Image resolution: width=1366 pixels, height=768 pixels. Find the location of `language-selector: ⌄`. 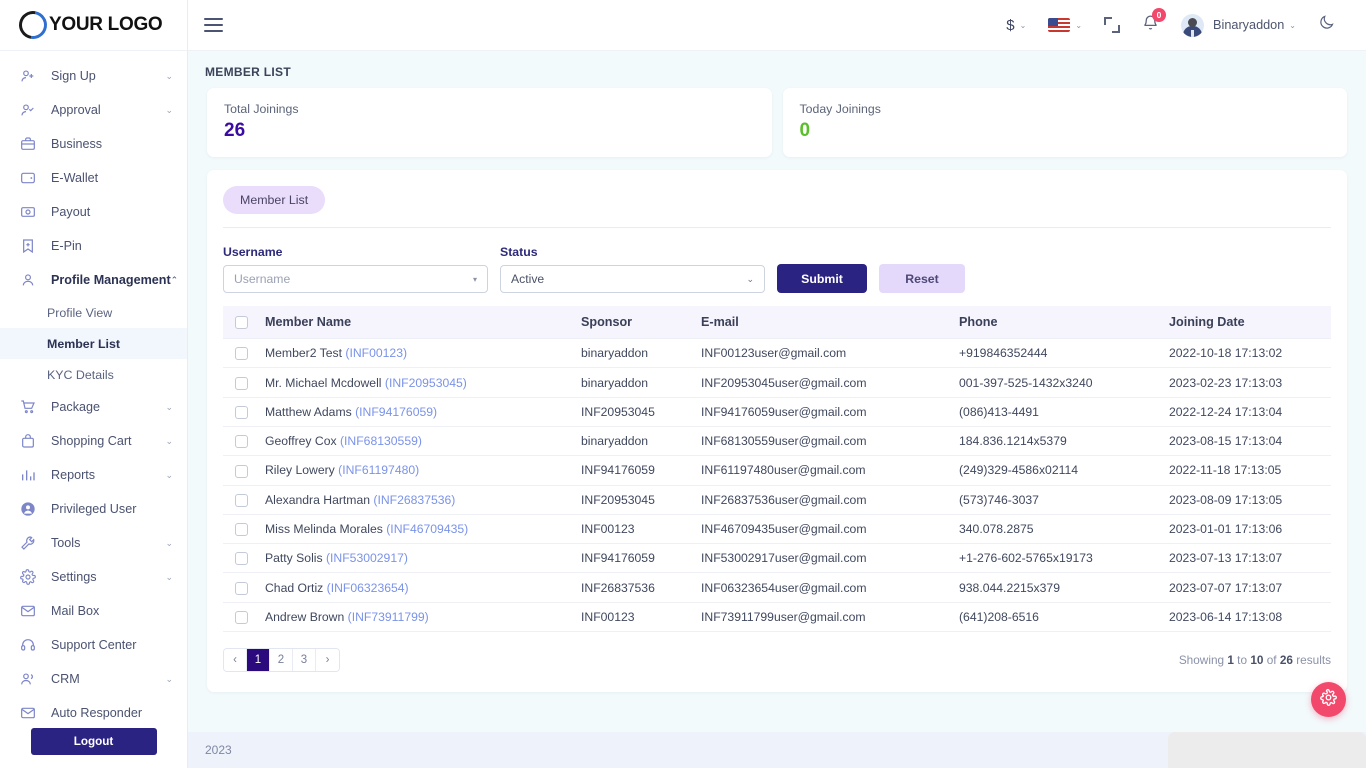

language-selector: ⌄ is located at coordinates (1065, 25).